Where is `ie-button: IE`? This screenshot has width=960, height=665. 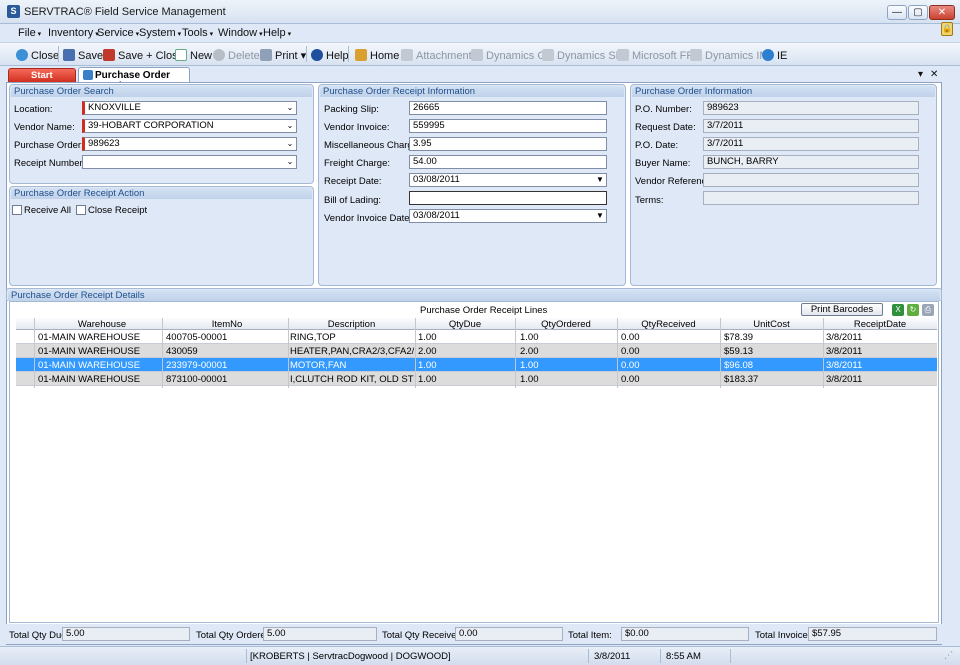 ie-button: IE is located at coordinates (774, 55).